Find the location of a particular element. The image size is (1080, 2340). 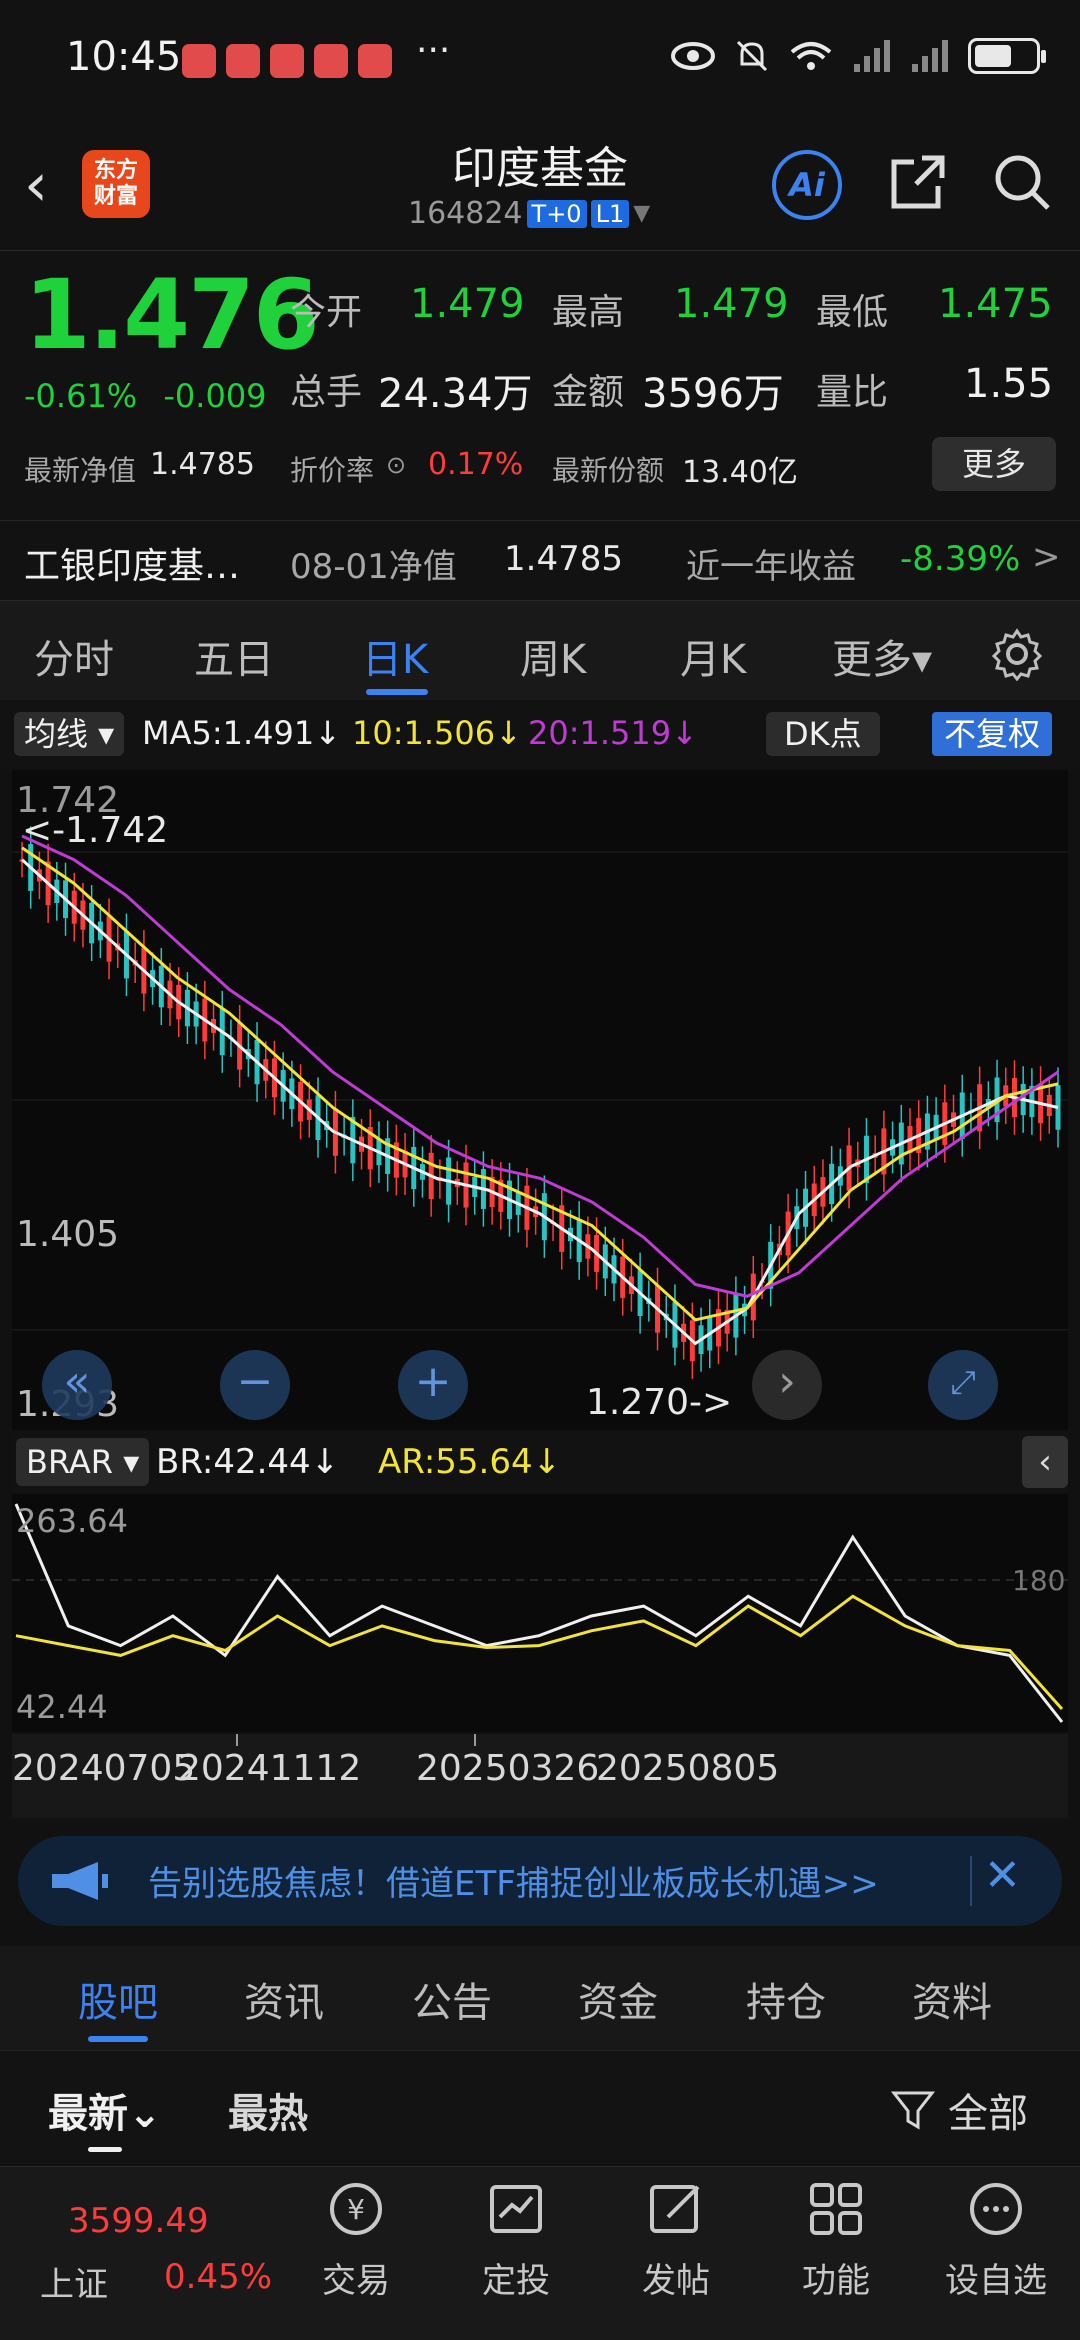

status-icons is located at coordinates (858, 56).